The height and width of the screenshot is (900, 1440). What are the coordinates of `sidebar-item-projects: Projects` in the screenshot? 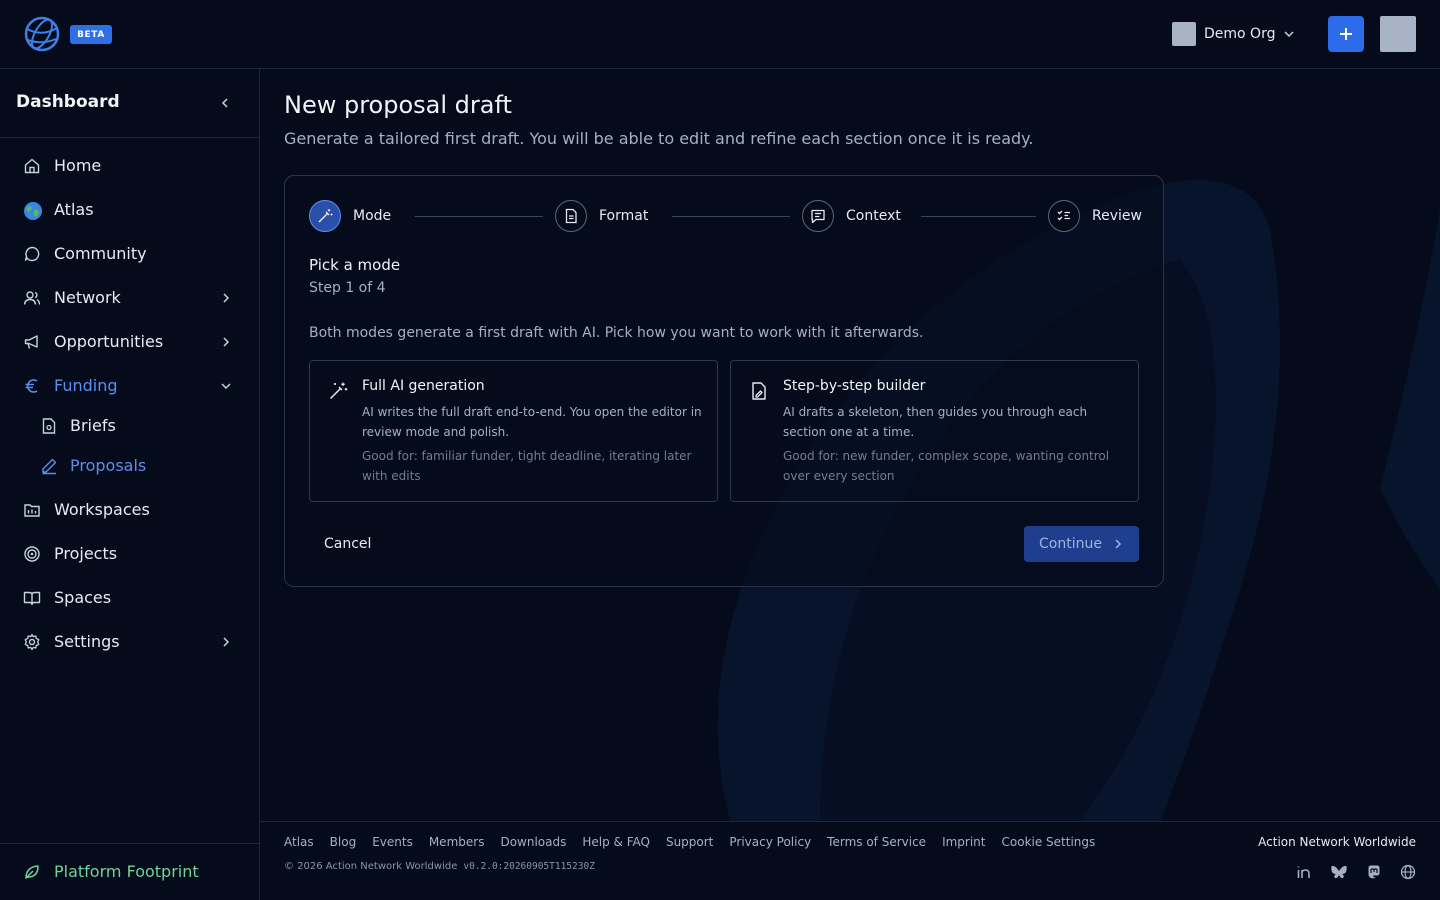 It's located at (129, 554).